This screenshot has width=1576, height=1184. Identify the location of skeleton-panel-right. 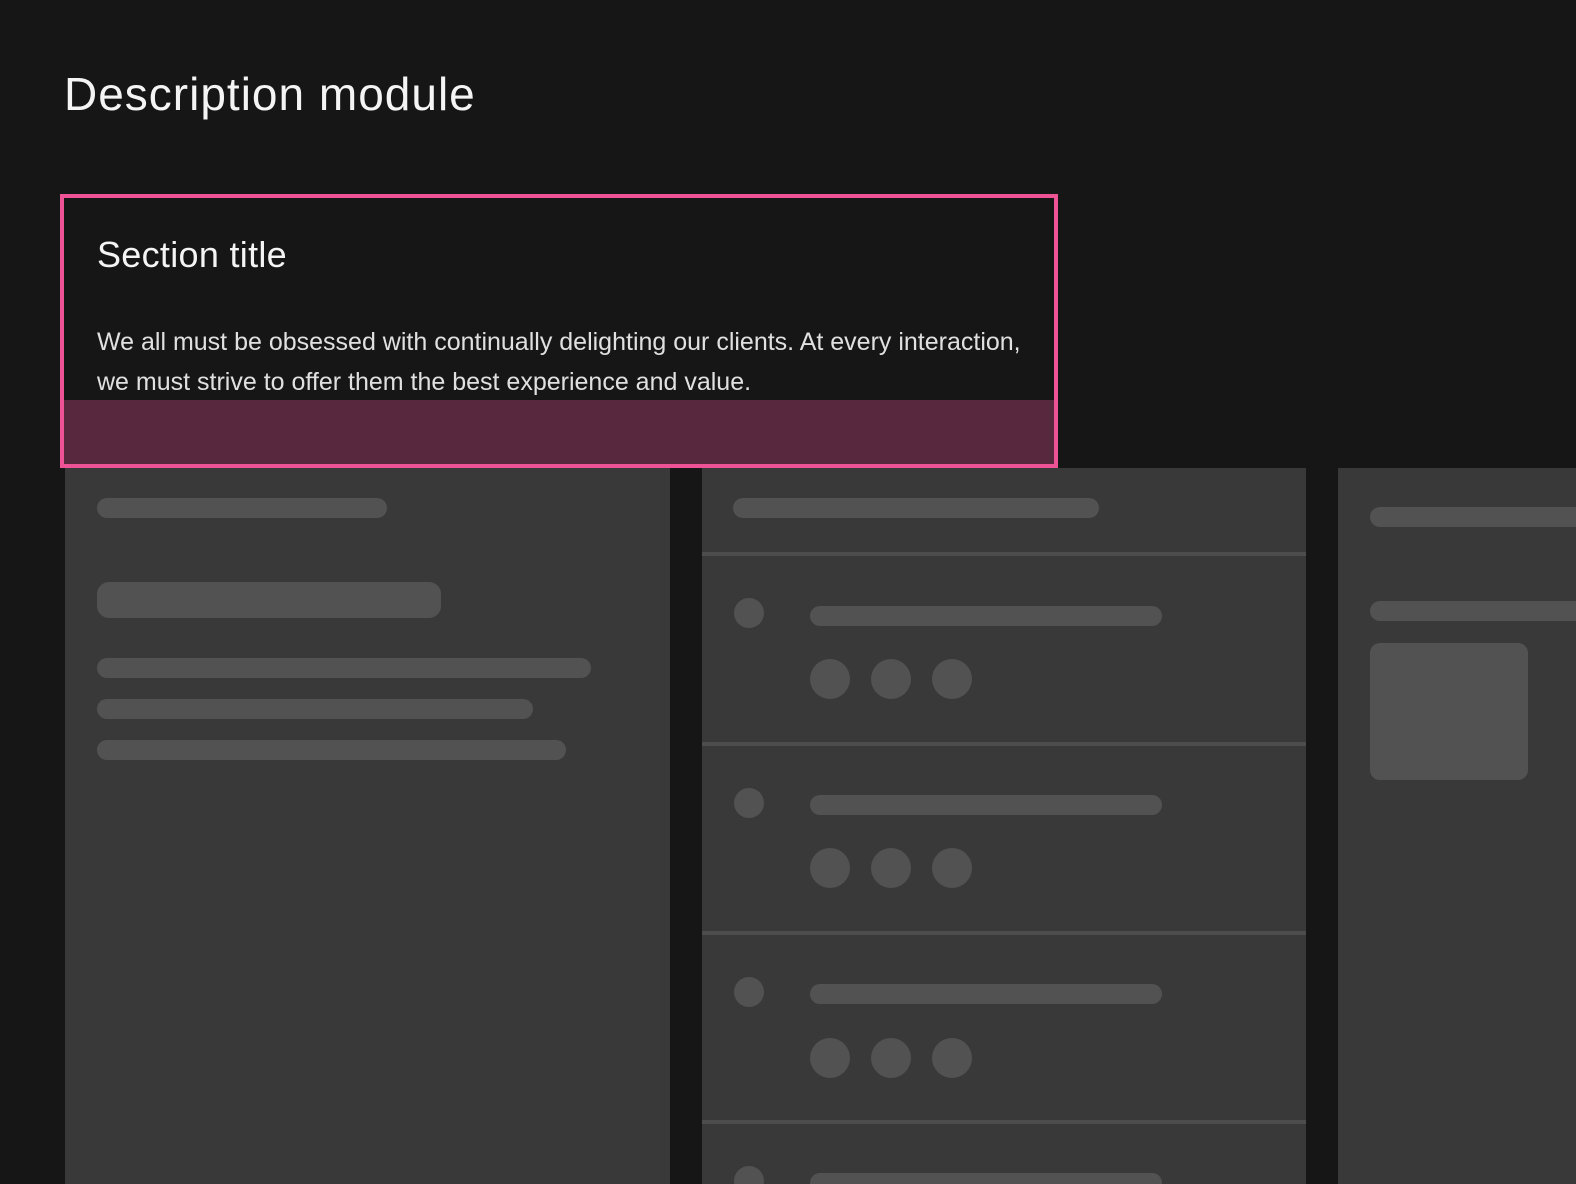
(1457, 826).